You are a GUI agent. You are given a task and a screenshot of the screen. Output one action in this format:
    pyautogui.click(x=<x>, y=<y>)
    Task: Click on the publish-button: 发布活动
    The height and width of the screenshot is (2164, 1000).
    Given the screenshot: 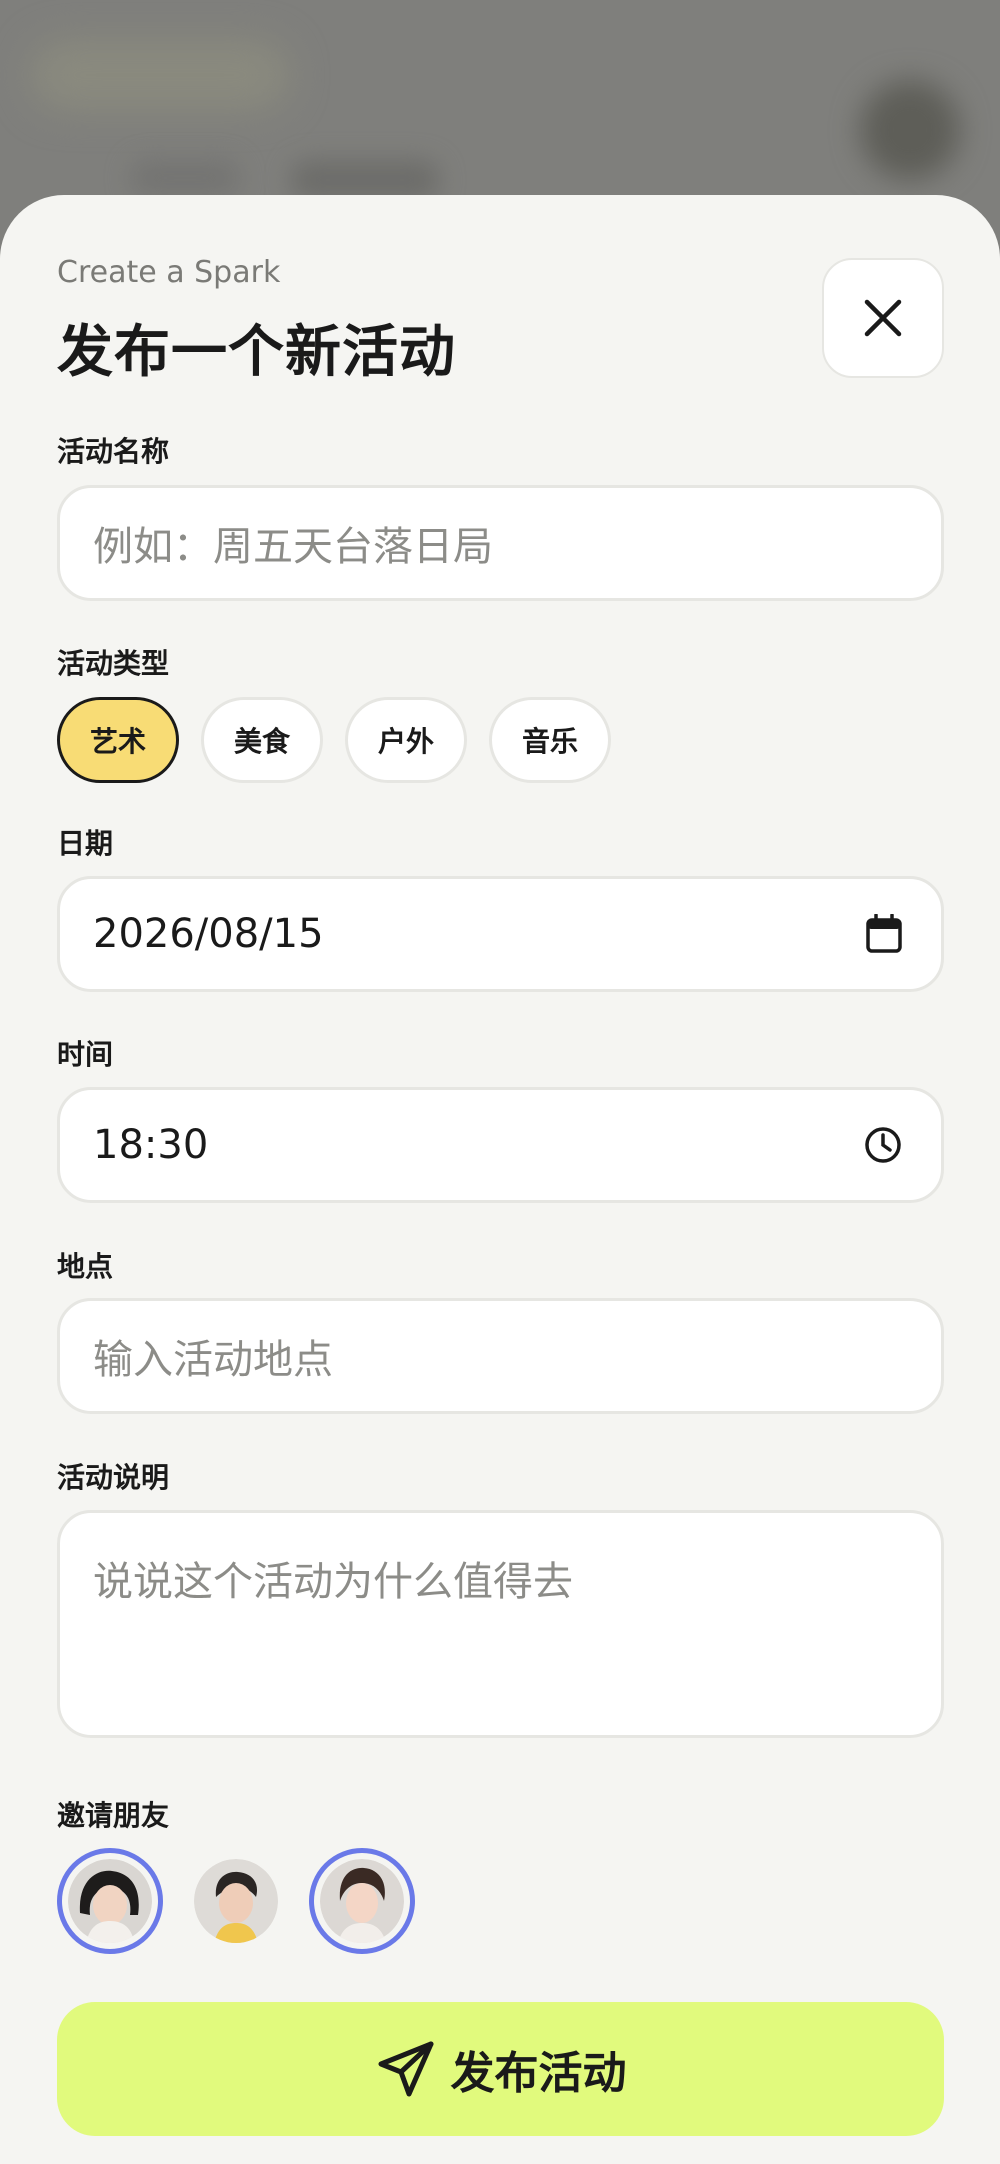 What is the action you would take?
    pyautogui.click(x=500, y=2069)
    